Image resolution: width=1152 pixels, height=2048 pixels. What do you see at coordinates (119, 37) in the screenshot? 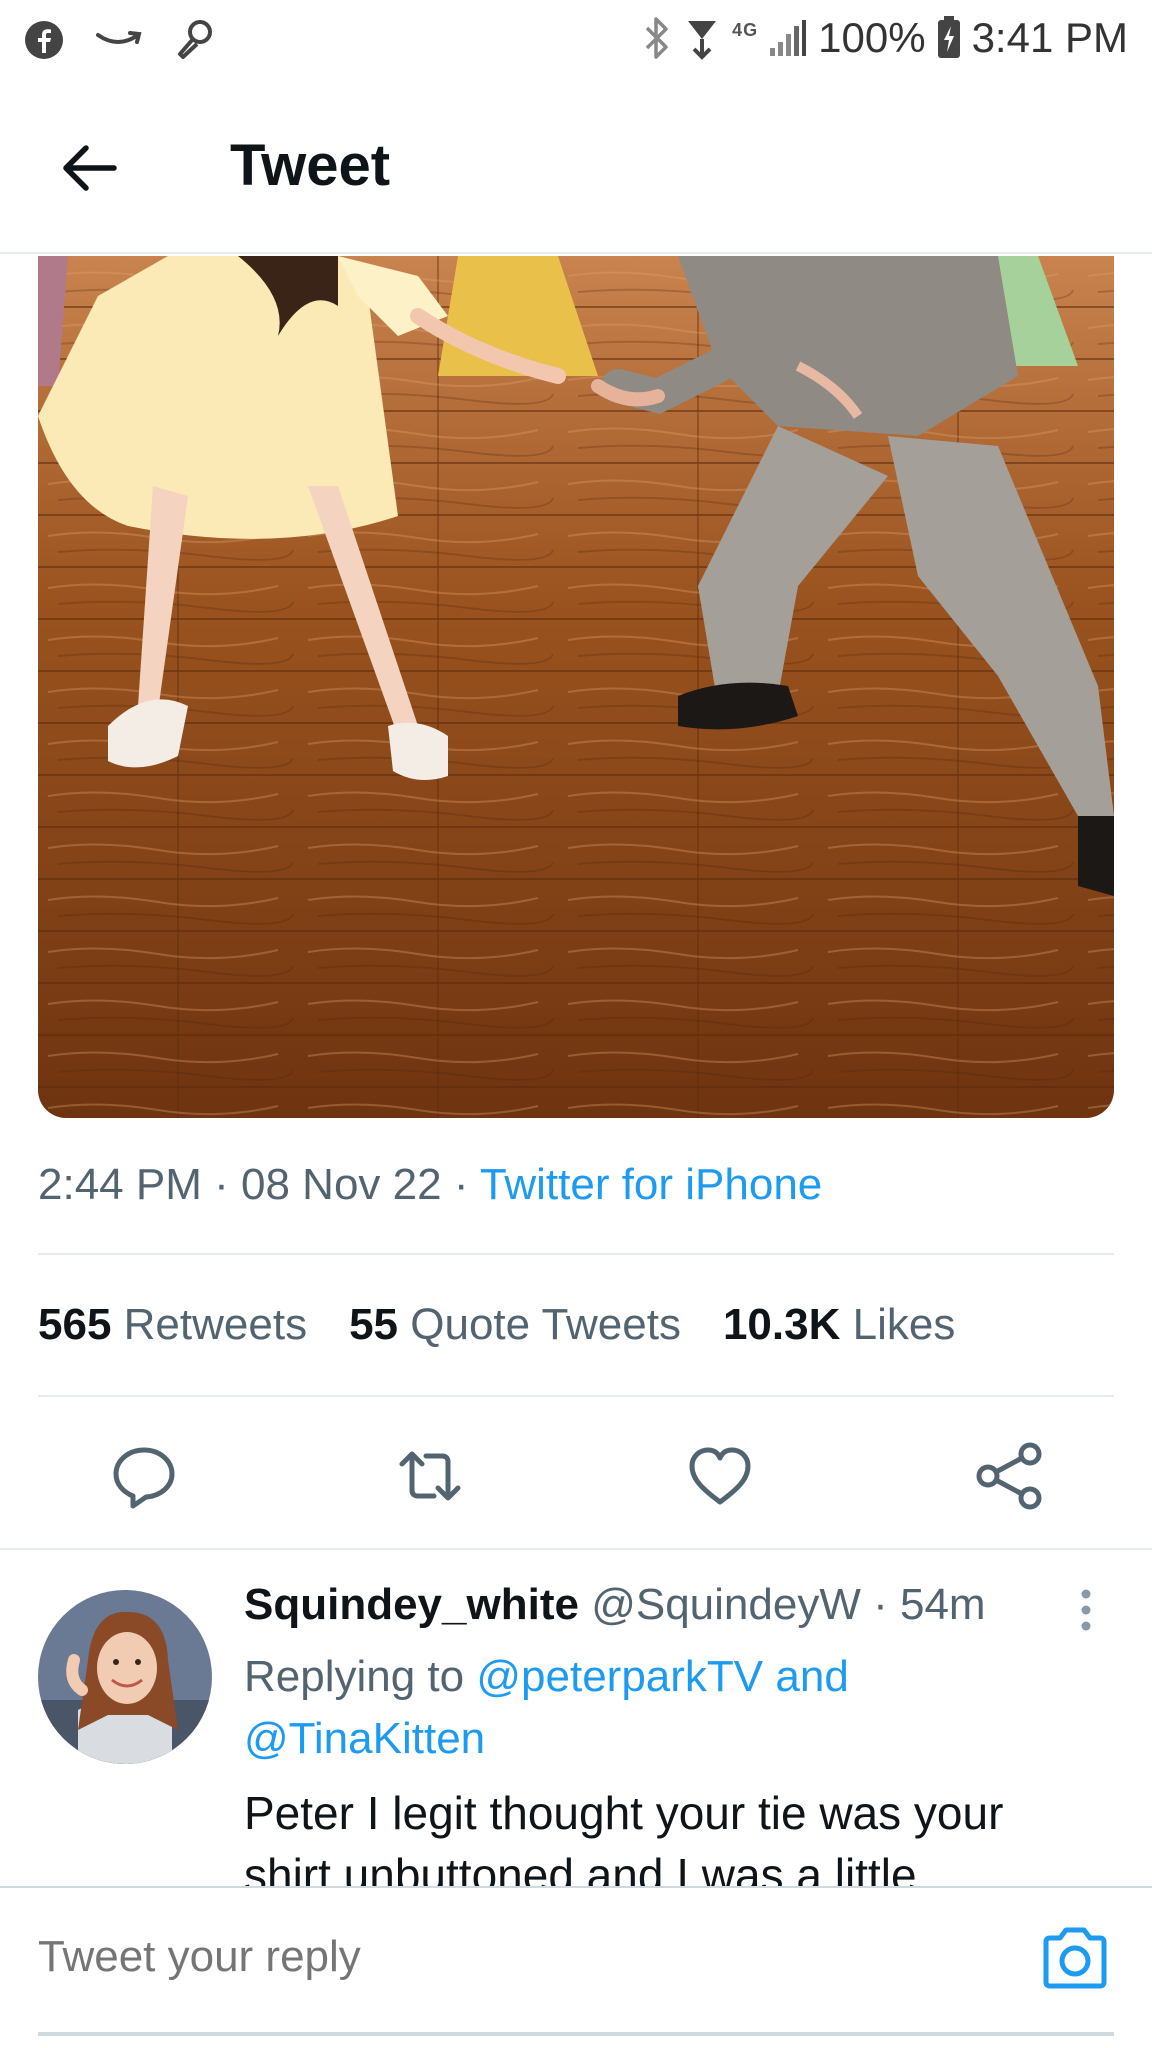
I see `amazon-icon` at bounding box center [119, 37].